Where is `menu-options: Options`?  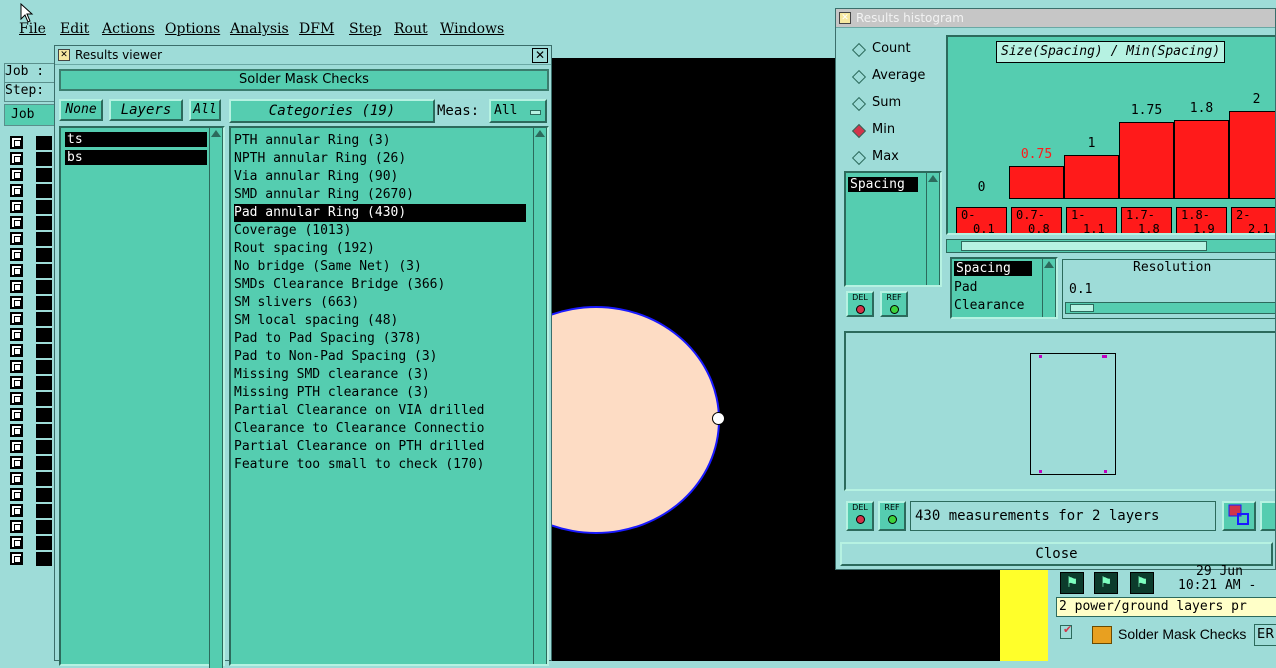 menu-options: Options is located at coordinates (192, 29).